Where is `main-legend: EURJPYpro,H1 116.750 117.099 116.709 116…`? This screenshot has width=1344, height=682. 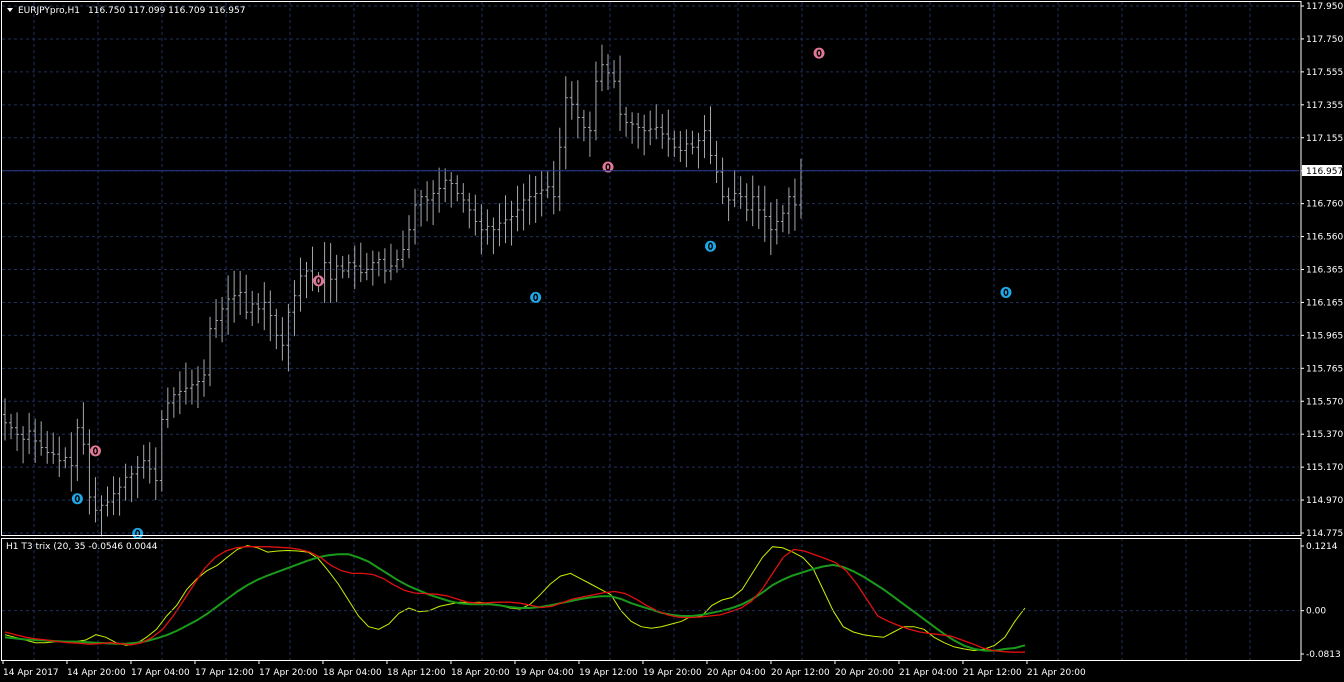 main-legend: EURJPYpro,H1 116.750 117.099 116.709 116… is located at coordinates (126, 11).